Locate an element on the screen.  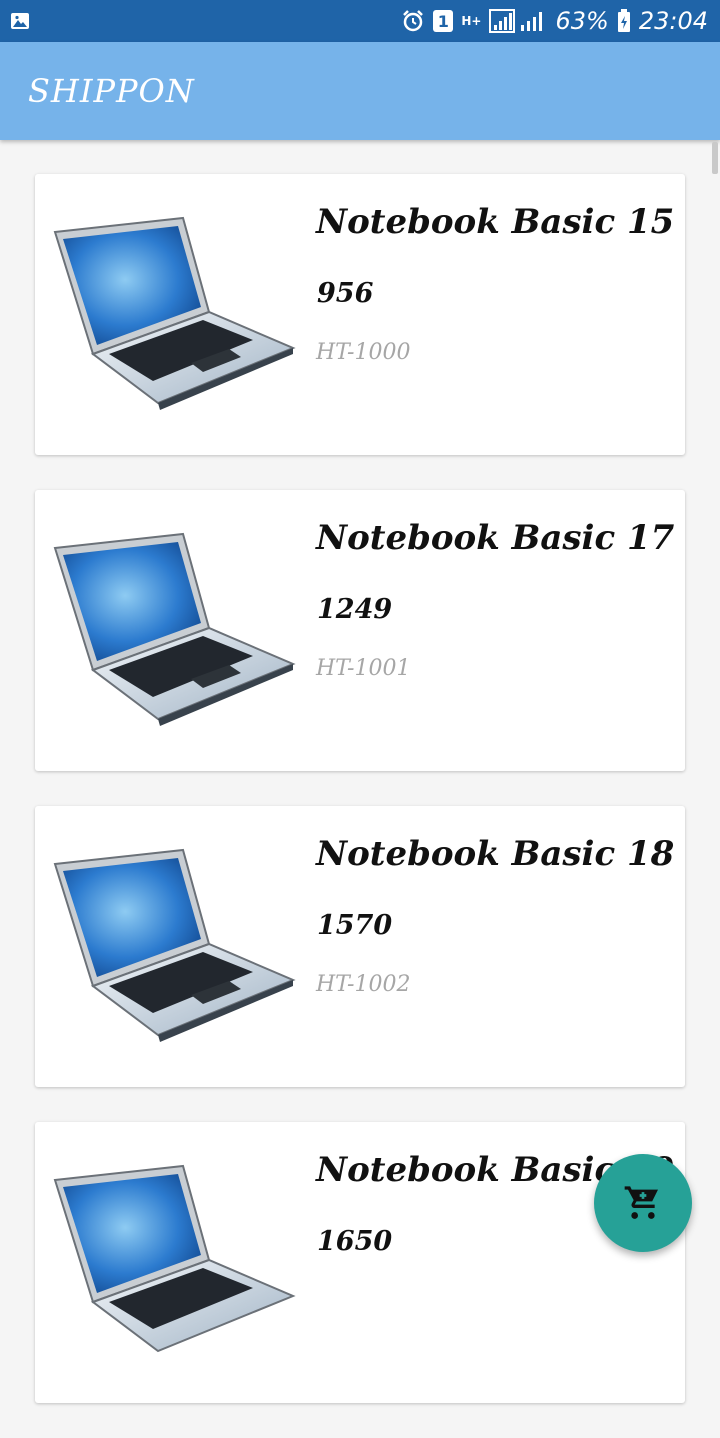
product-code: HT-1002 is located at coordinates (363, 984).